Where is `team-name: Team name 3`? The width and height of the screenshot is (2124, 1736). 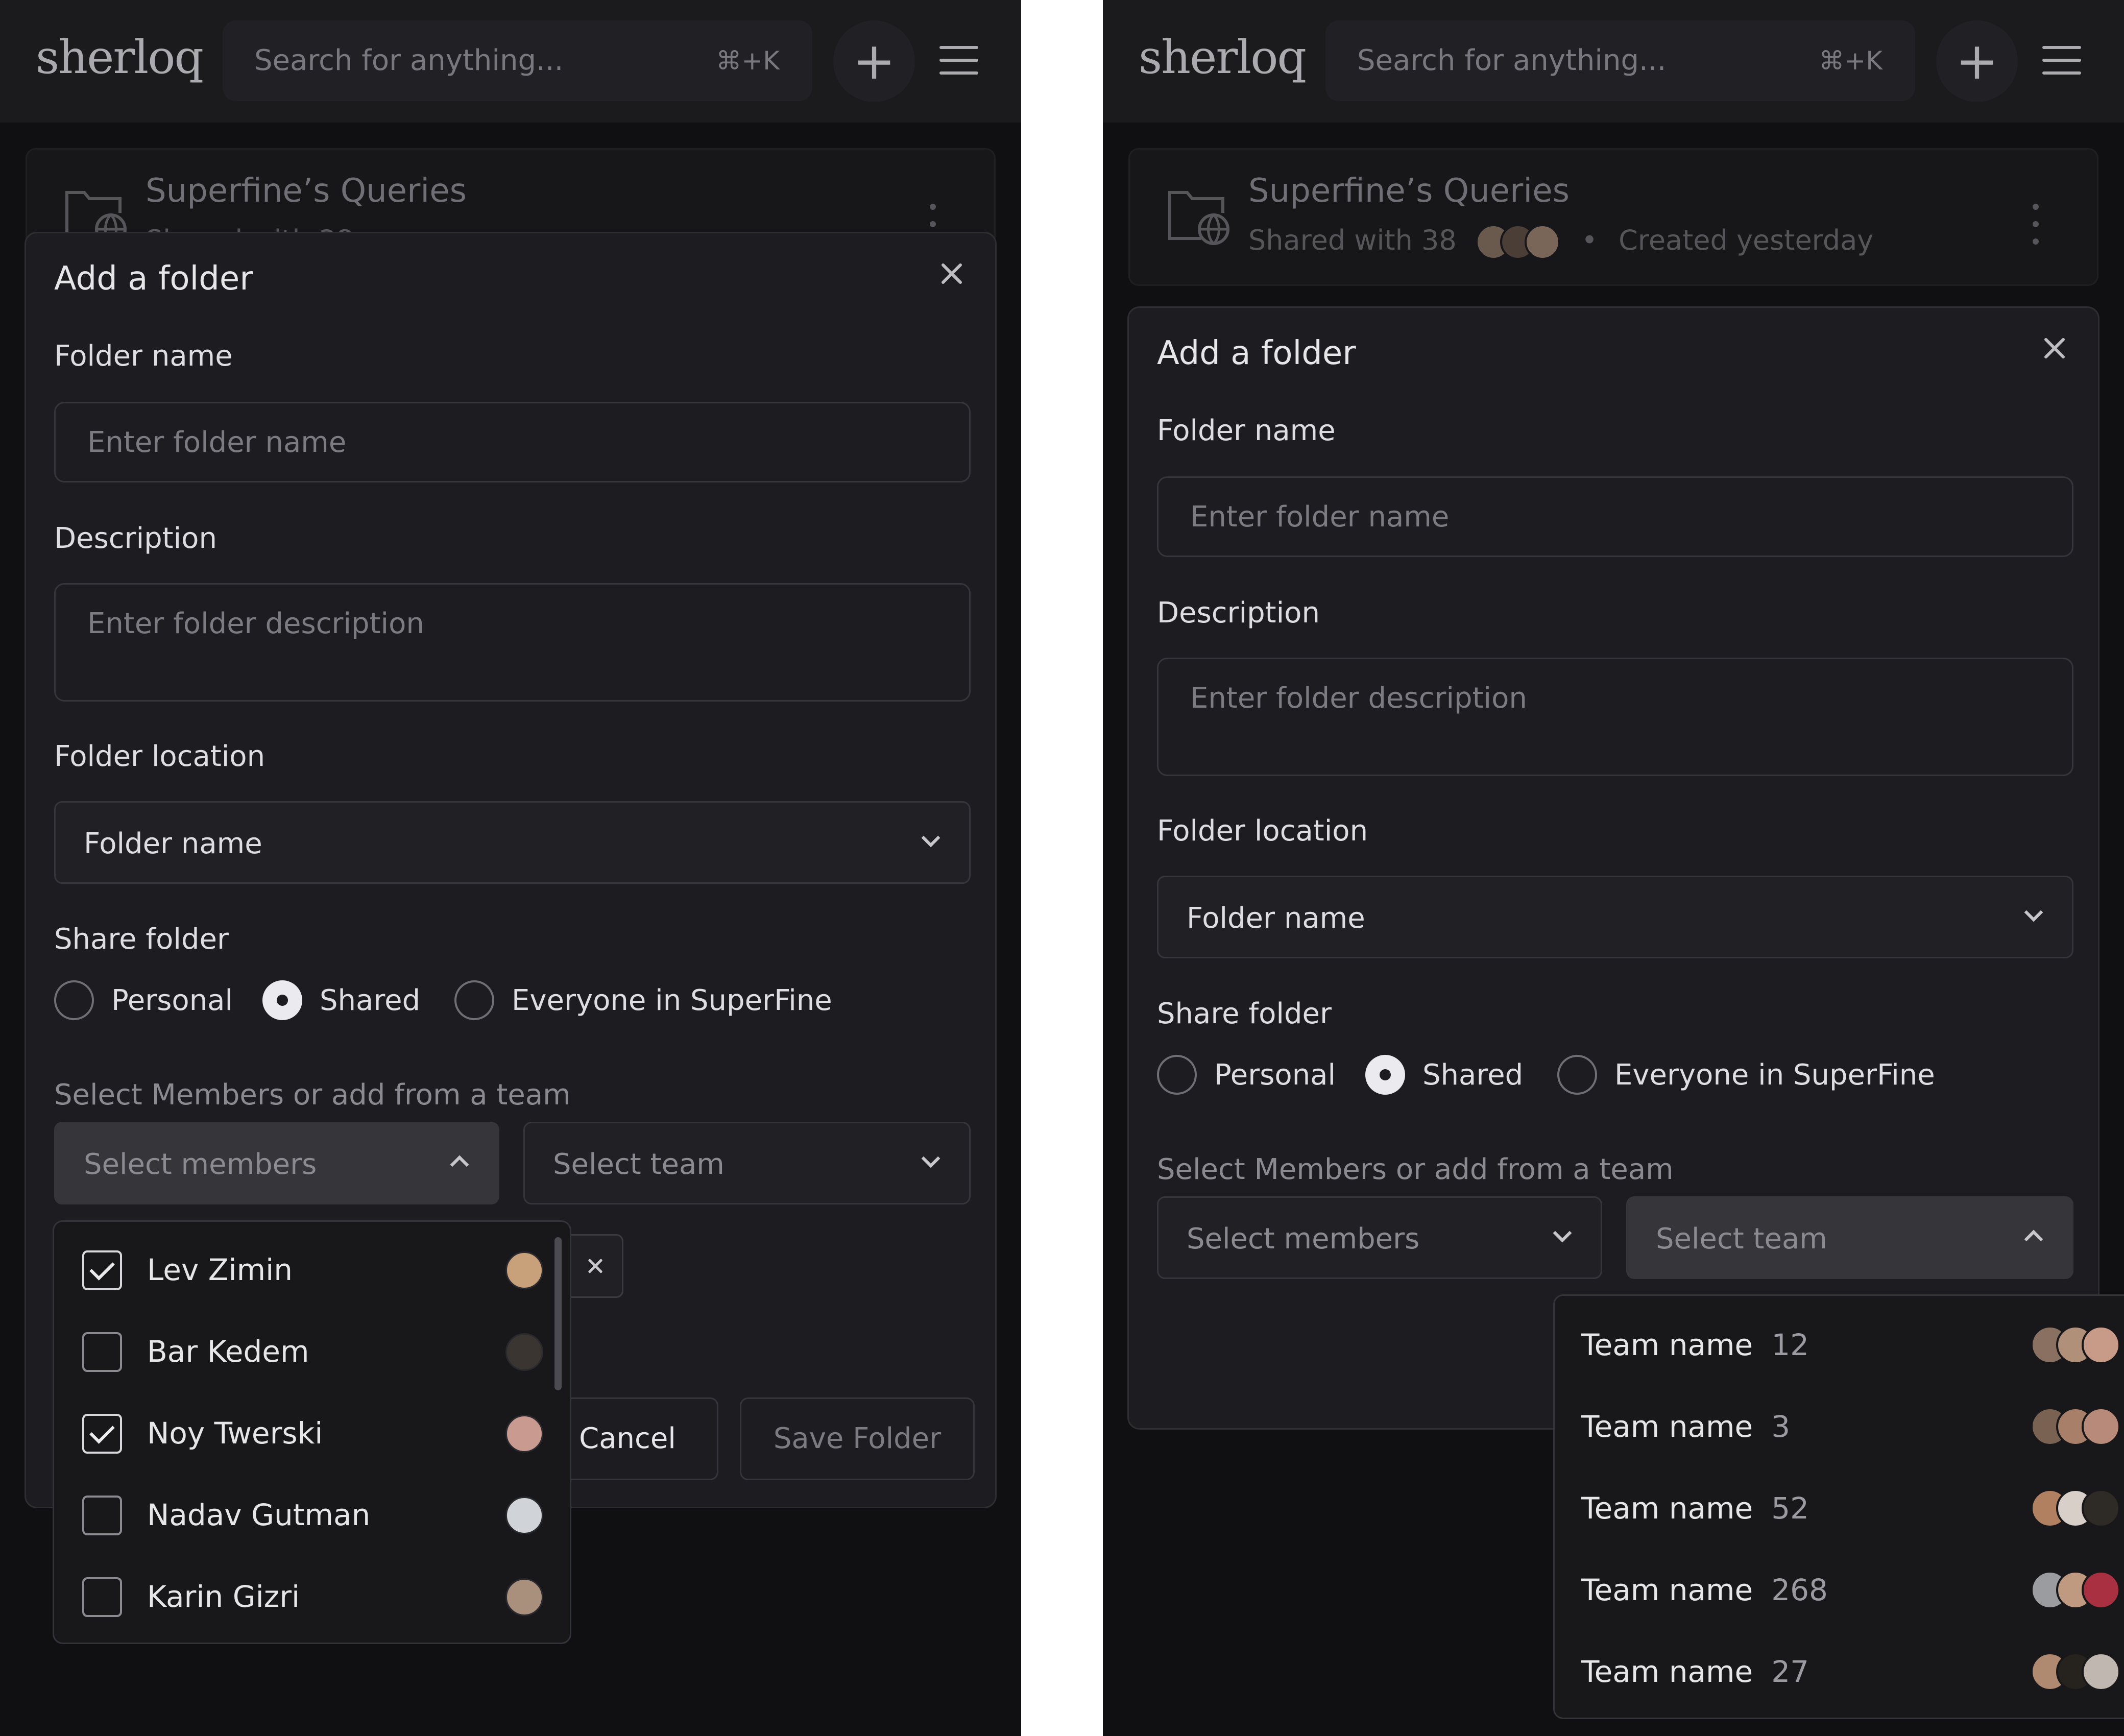
team-name: Team name 3 is located at coordinates (1685, 1426).